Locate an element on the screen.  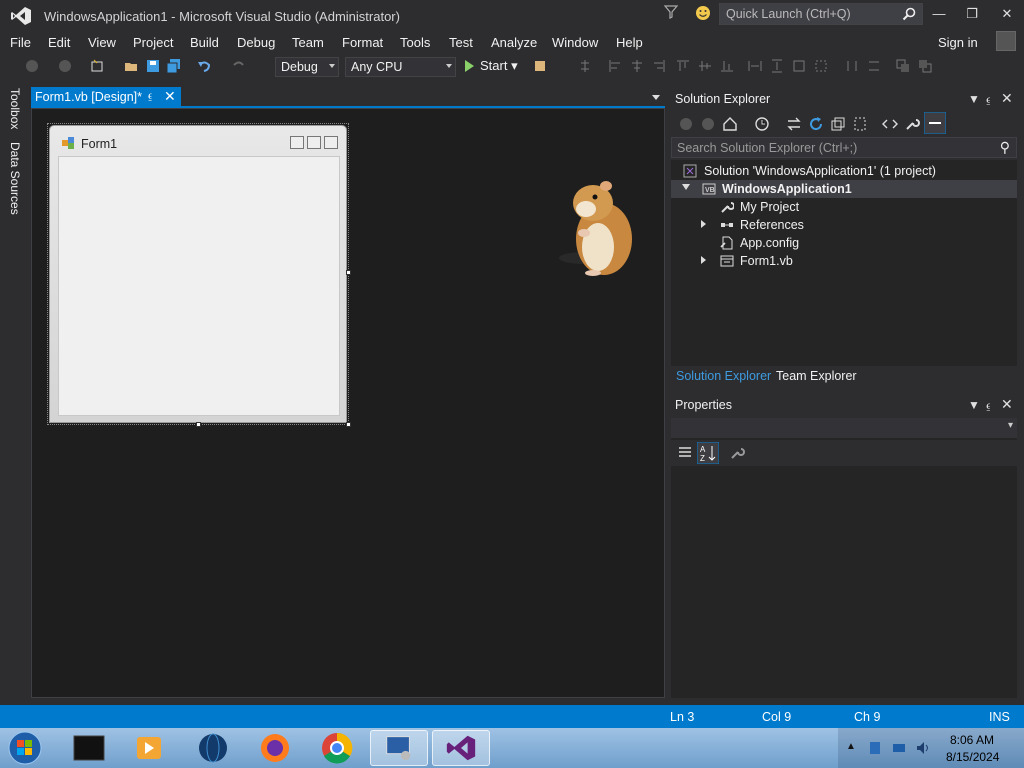
visual-studio-icon is located at coordinates (461, 748).